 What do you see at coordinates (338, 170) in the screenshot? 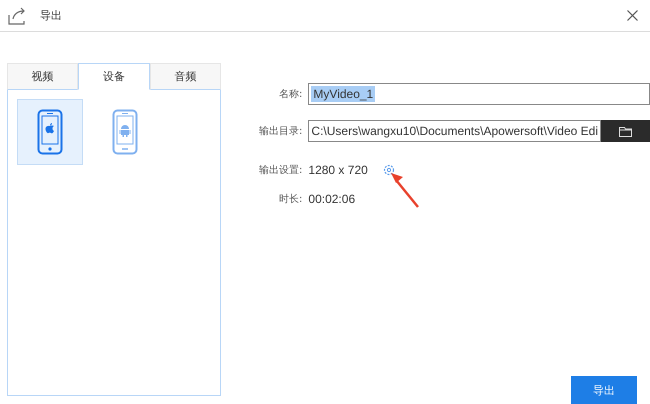
I see `resolution-value: 1280 x 720` at bounding box center [338, 170].